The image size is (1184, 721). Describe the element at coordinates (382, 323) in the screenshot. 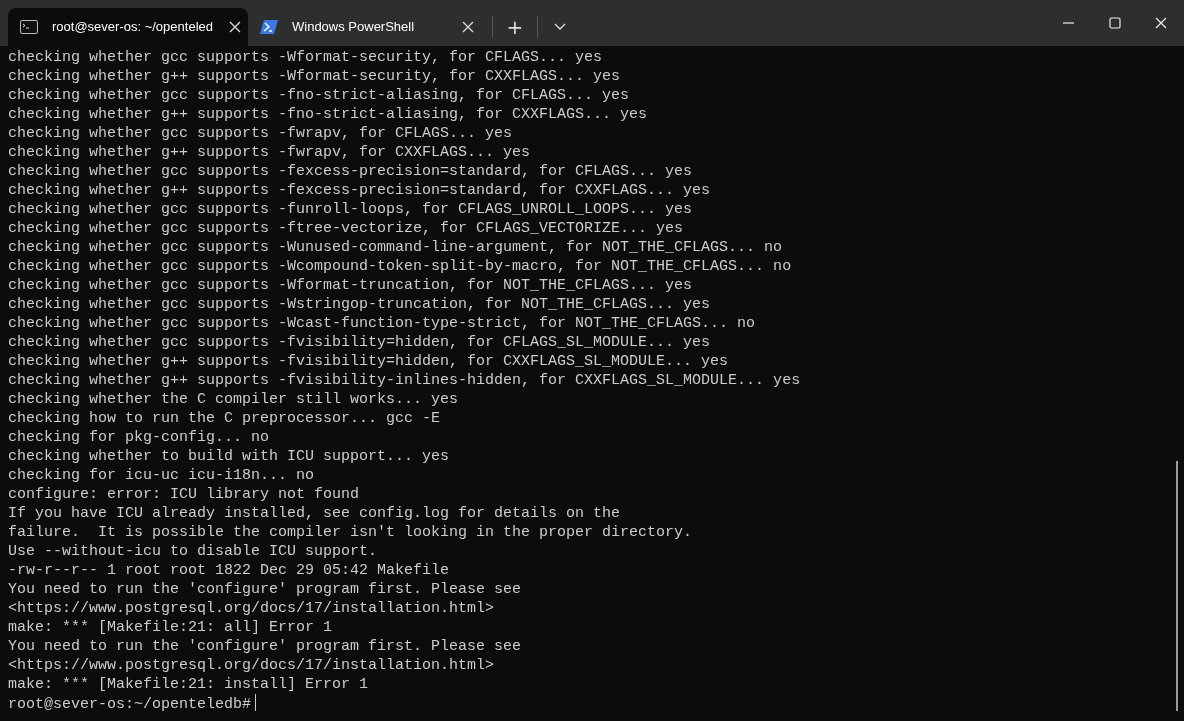

I see `terminal-line: checking whether gcc supports -Wcast-function-type-strict, for NOT_THE_CFLAGS... no` at that location.